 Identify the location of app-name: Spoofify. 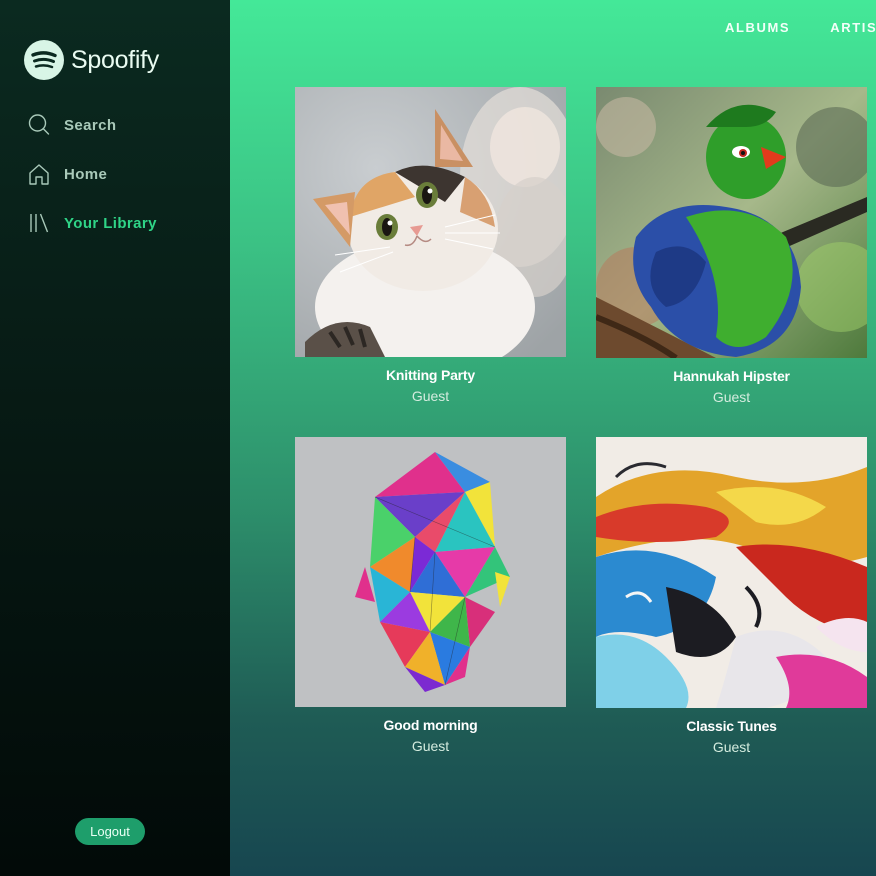
(115, 59).